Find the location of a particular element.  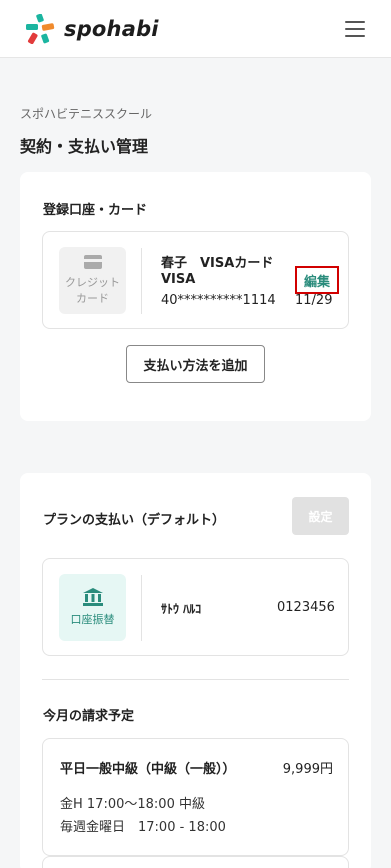

credit-card-type-label: クレジット カード is located at coordinates (92, 290).